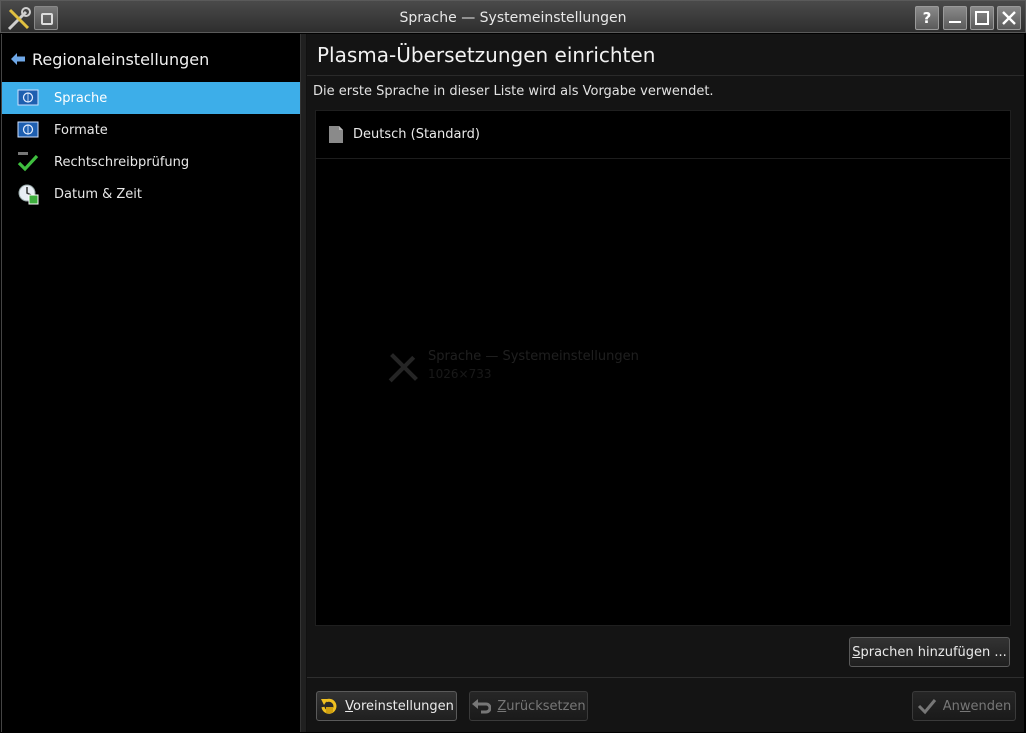 This screenshot has width=1026, height=733. I want to click on ghost-title: Sprache — Systemeinstellungen, so click(533, 356).